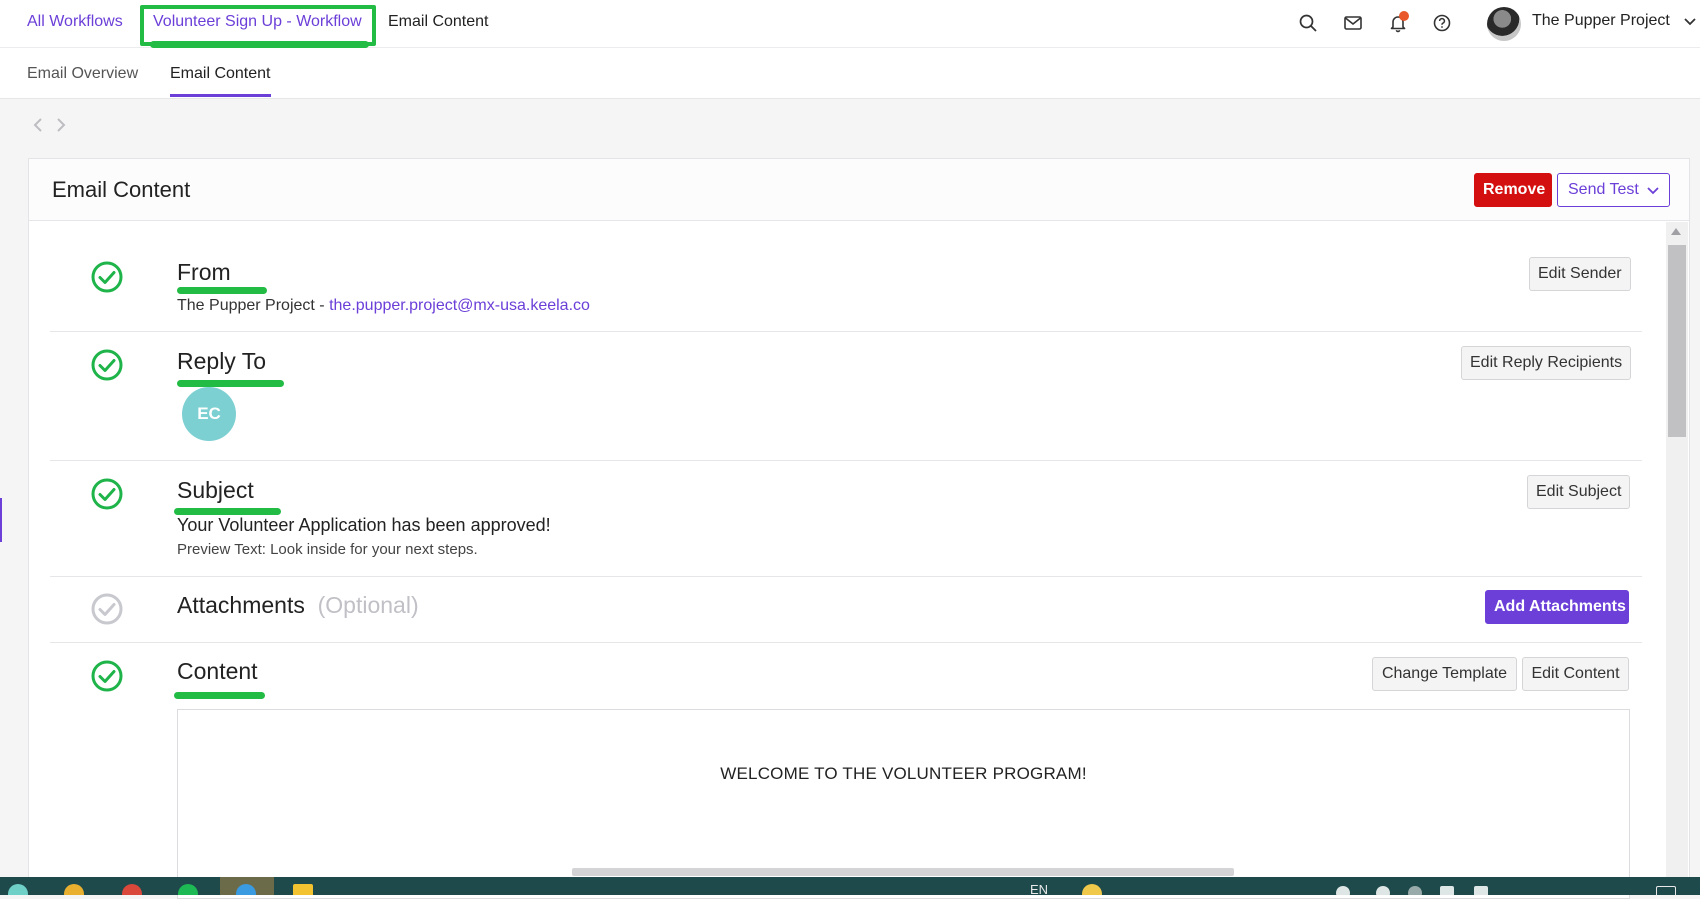  I want to click on breadcrumb-all-workflows: All Workflows, so click(75, 22).